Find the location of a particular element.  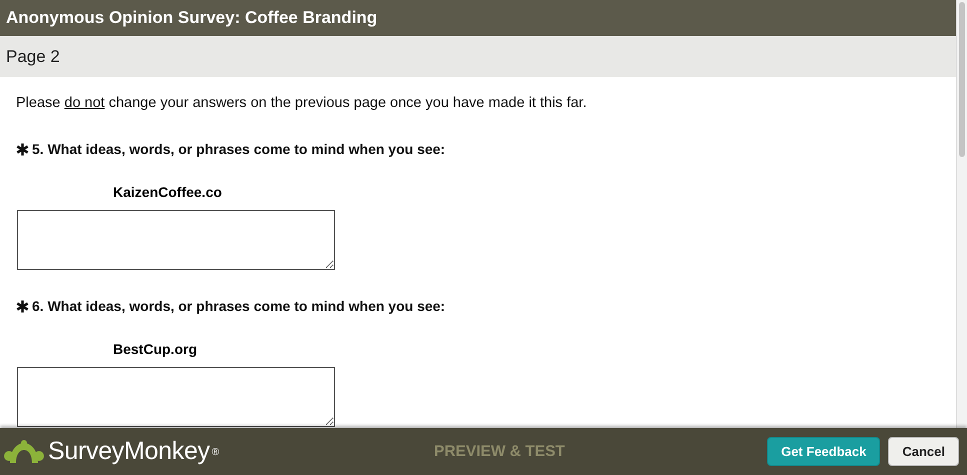

intro-text: Please do not change your answers on the previous page once you have made it this far. is located at coordinates (302, 103).